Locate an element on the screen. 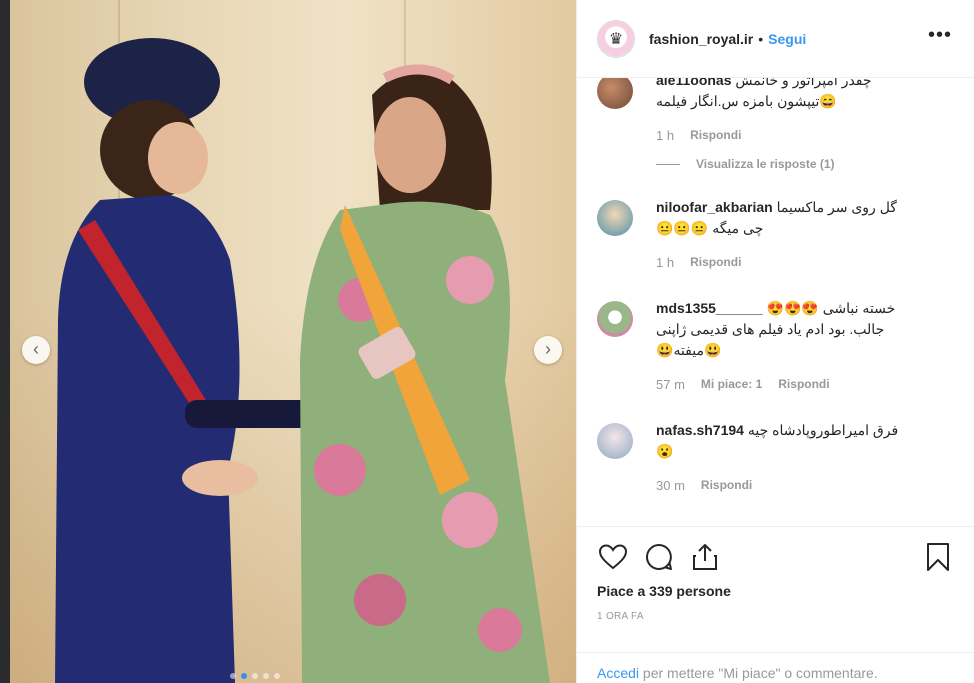 The image size is (974, 683). post-header: ♛ fashion_royal.ir • Segui ••• is located at coordinates (775, 39).